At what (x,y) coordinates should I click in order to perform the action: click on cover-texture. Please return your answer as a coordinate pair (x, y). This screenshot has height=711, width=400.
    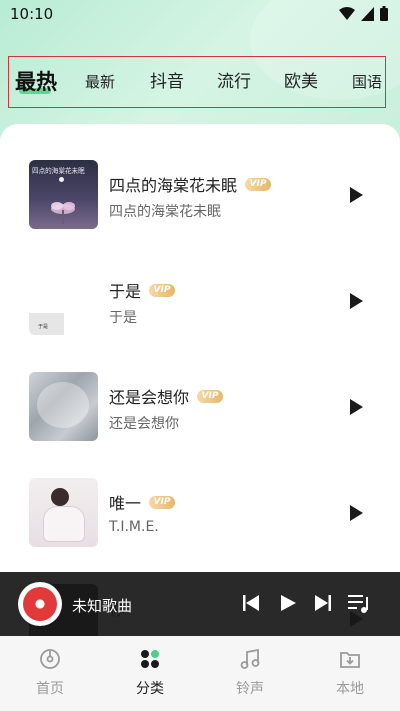
    Looking at the image, I should click on (63, 405).